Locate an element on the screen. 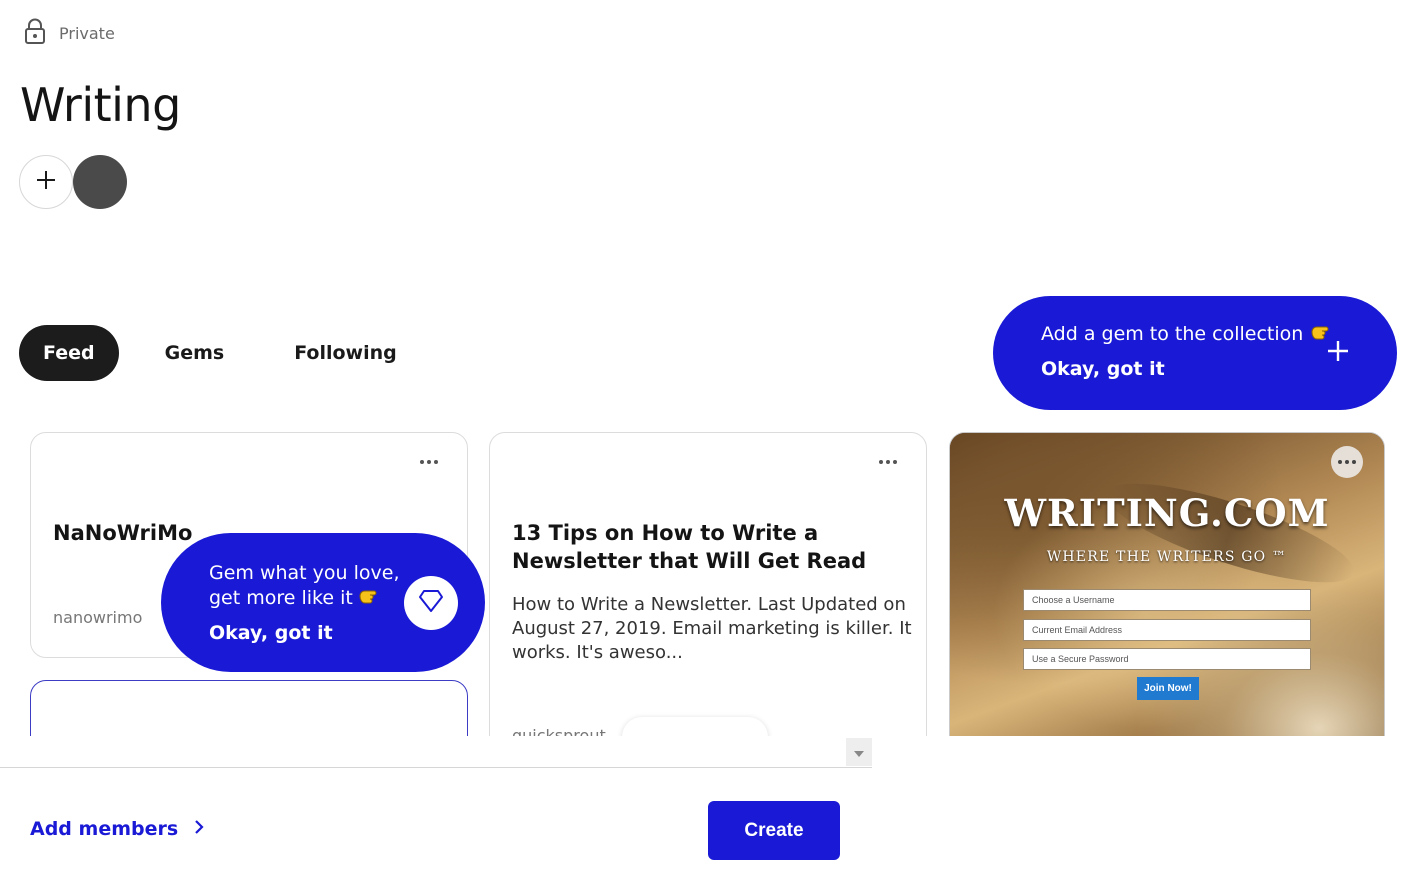 This screenshot has height=872, width=1424. chevron-right-icon is located at coordinates (199, 829).